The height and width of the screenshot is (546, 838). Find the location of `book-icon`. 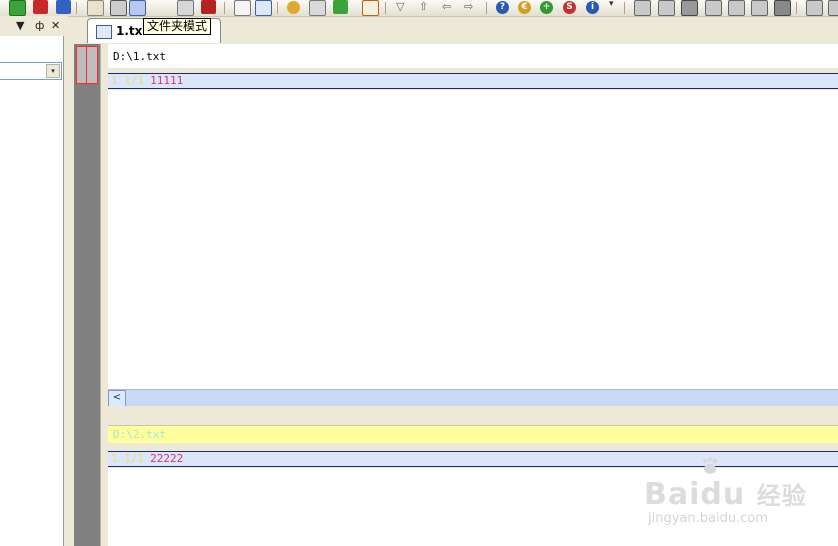

book-icon is located at coordinates (242, 8).